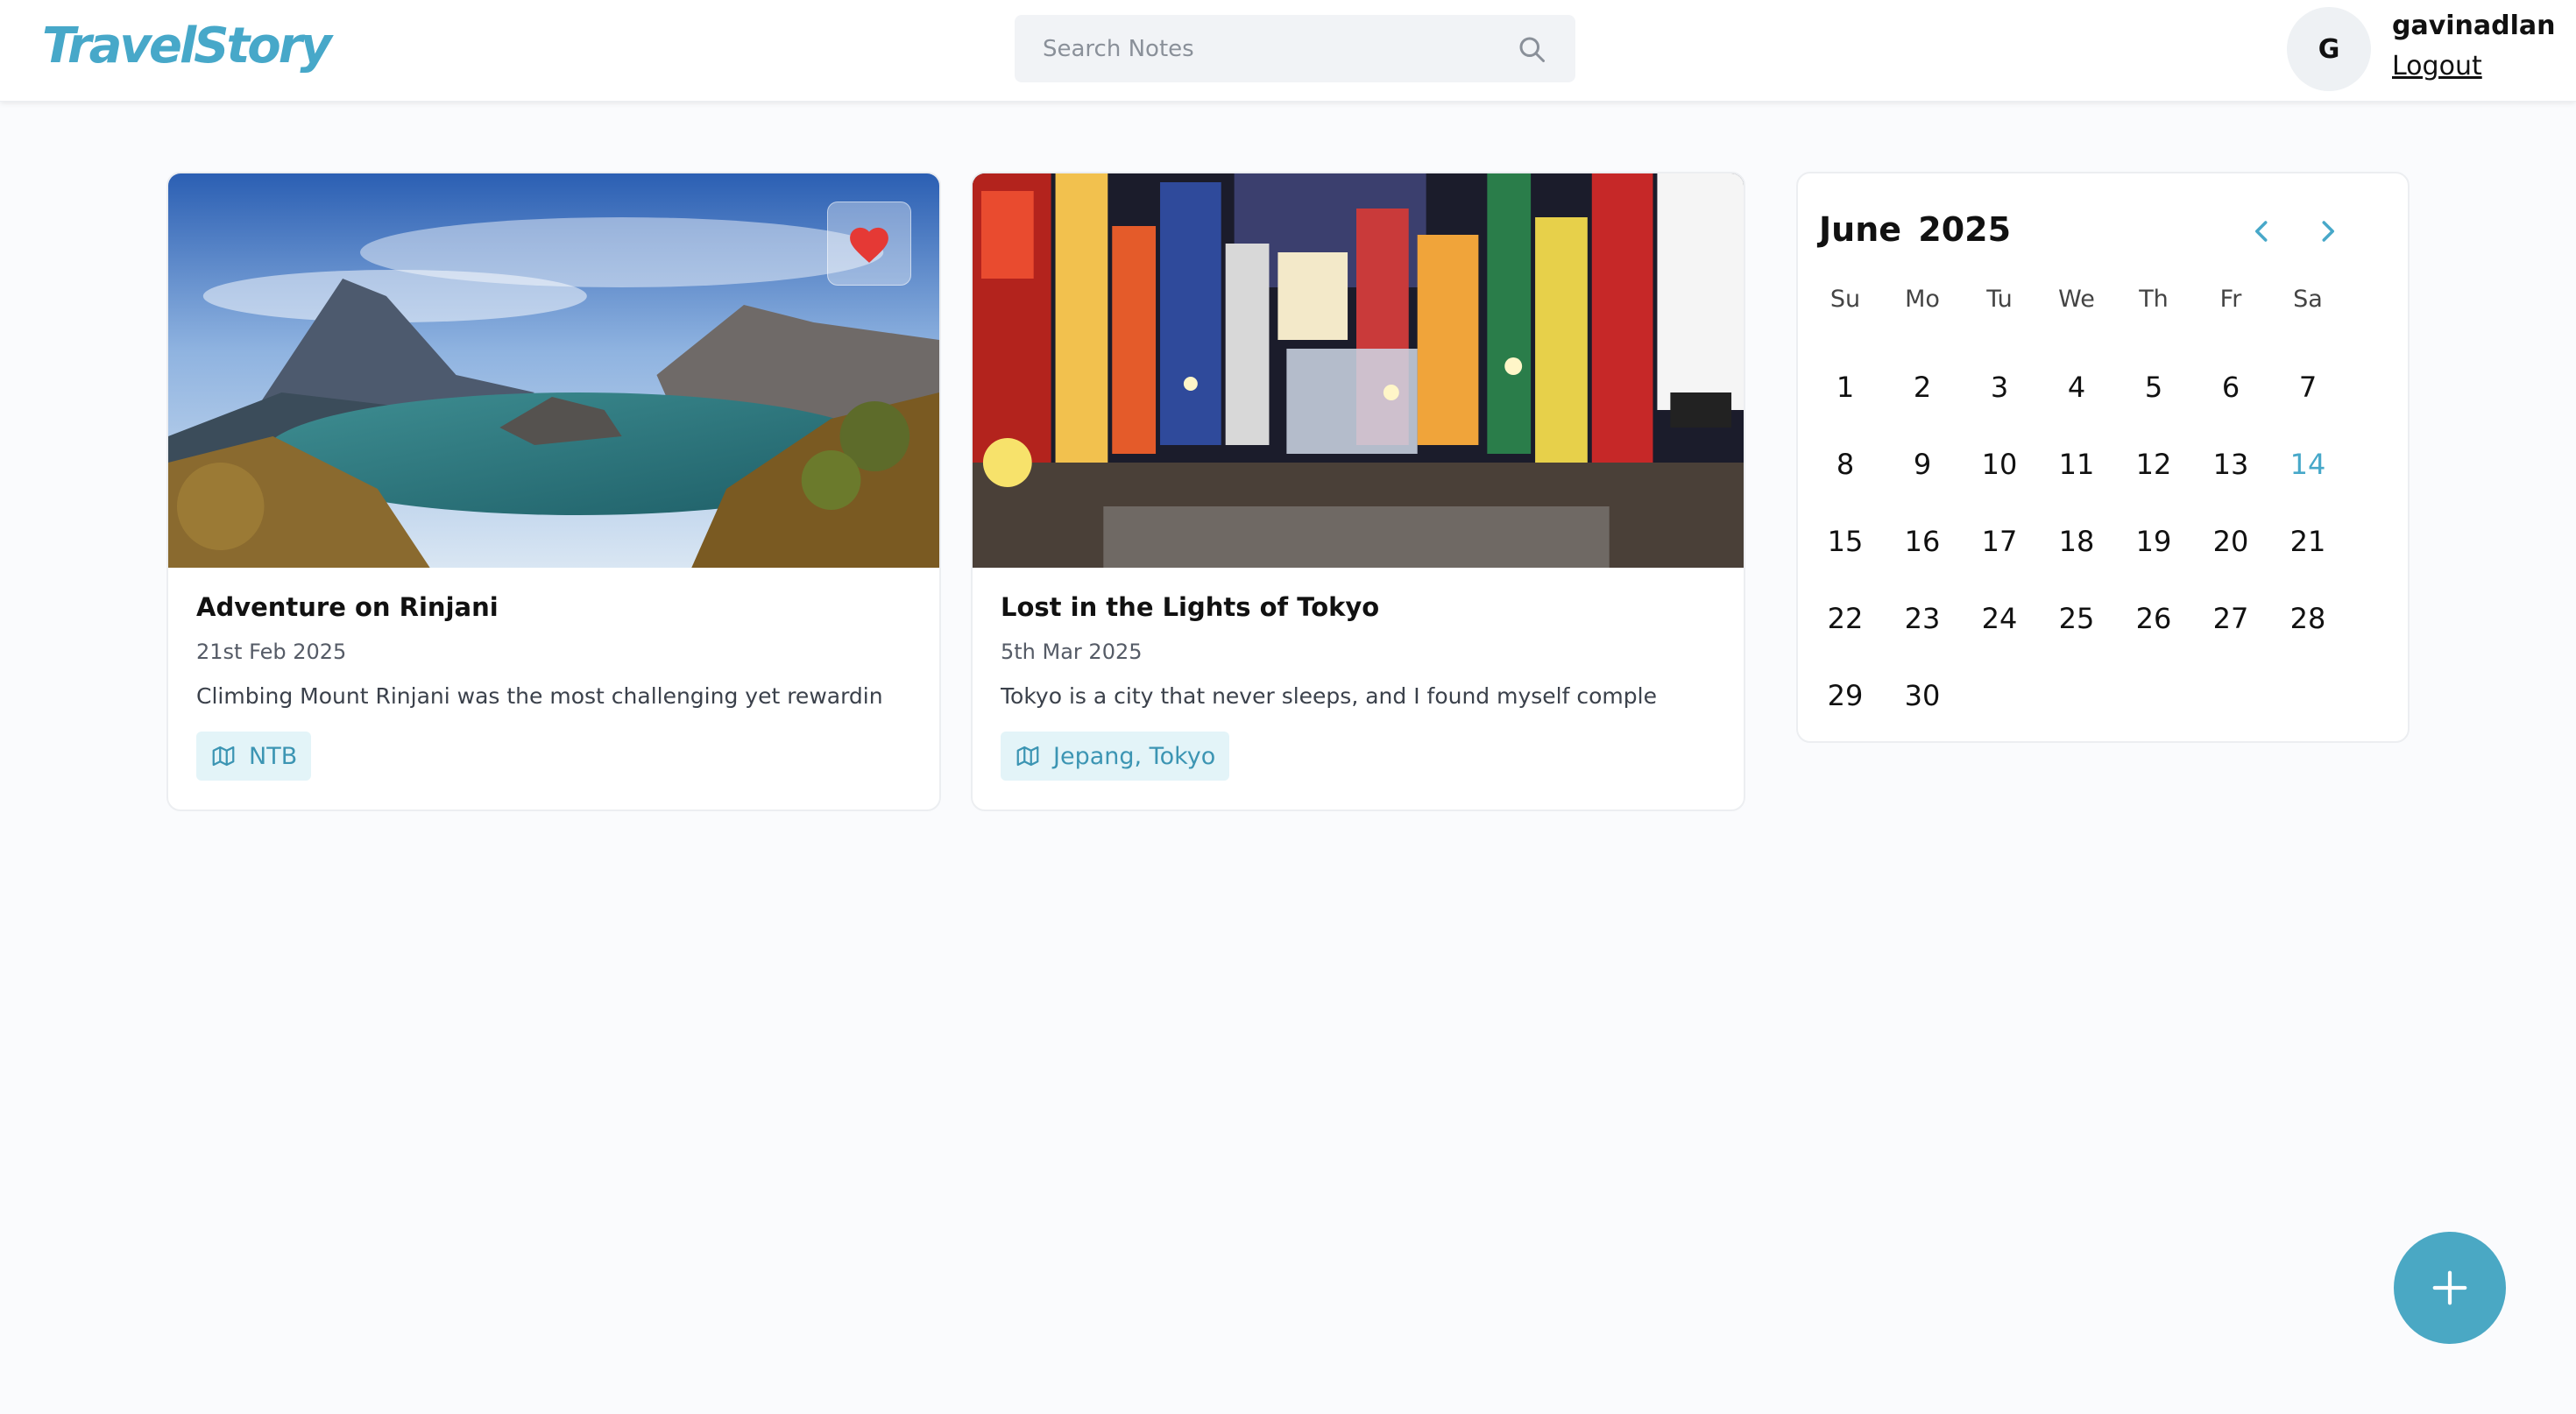 This screenshot has width=2576, height=1414. I want to click on story-title: Lost in the Lights of Tokyo, so click(1190, 607).